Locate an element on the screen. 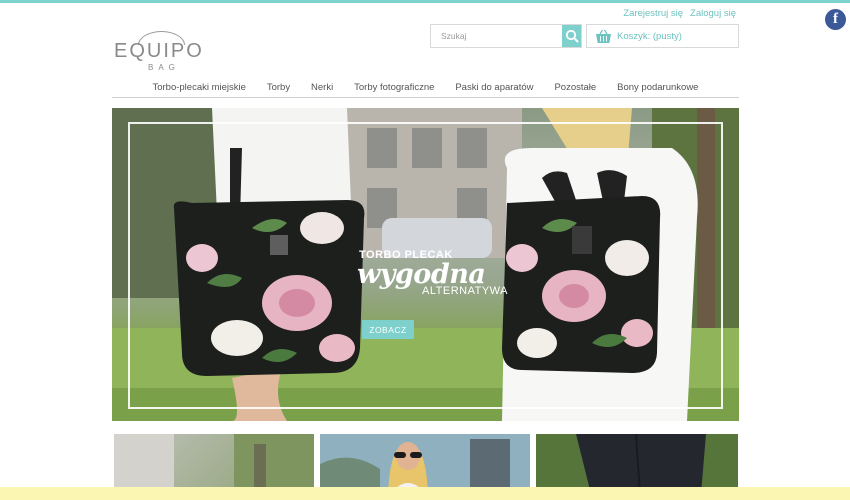 Image resolution: width=850 pixels, height=500 pixels. account-links: Zarejestruj się Zaloguj się is located at coordinates (679, 13).